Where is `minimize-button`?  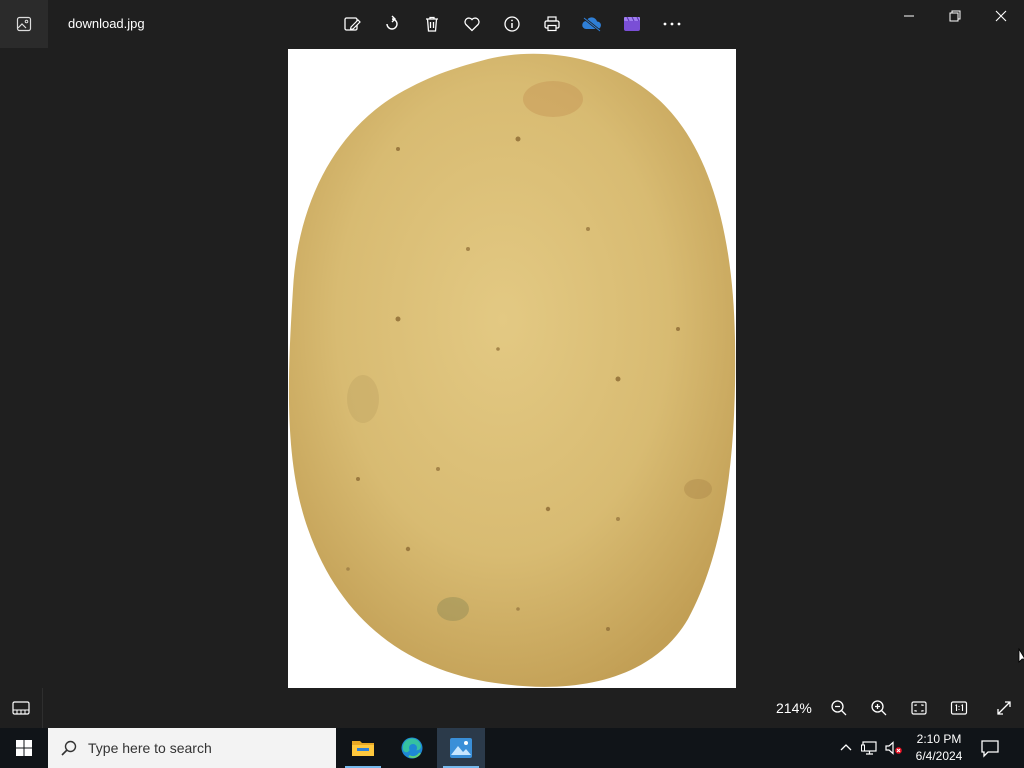 minimize-button is located at coordinates (909, 16).